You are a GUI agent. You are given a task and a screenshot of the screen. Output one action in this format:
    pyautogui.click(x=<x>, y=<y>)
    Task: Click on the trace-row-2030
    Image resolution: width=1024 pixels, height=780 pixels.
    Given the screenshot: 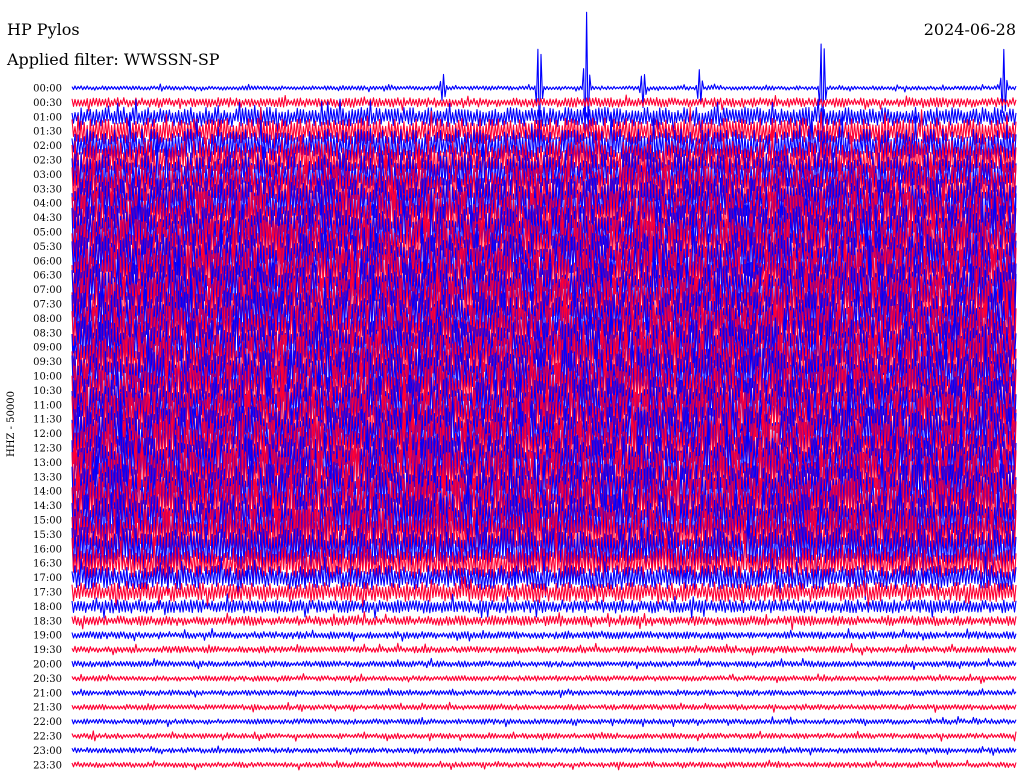 What is the action you would take?
    pyautogui.click(x=544, y=679)
    